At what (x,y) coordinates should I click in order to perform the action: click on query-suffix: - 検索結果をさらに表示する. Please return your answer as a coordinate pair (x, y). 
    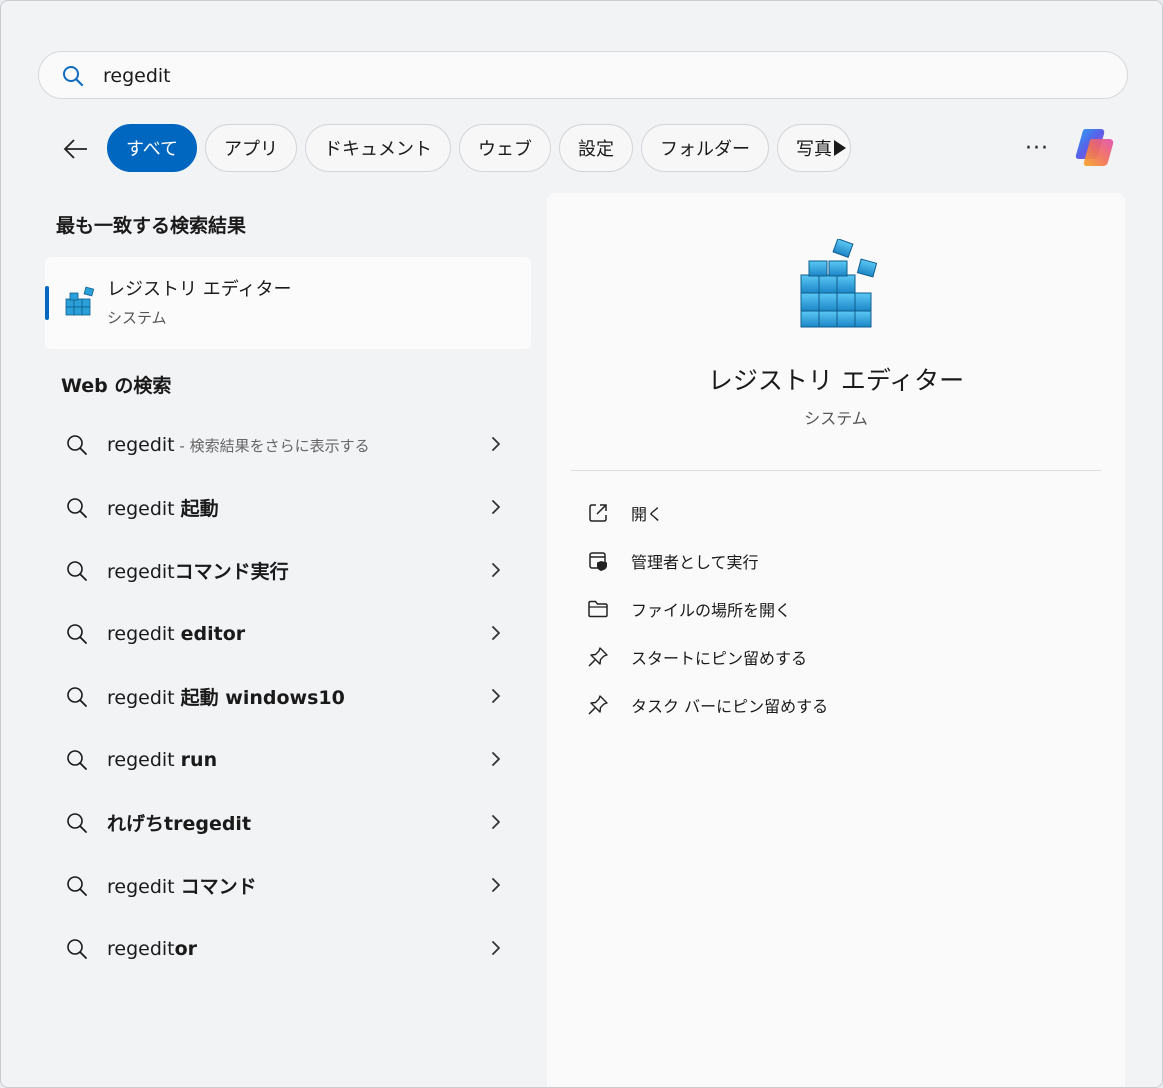
    Looking at the image, I should click on (272, 445).